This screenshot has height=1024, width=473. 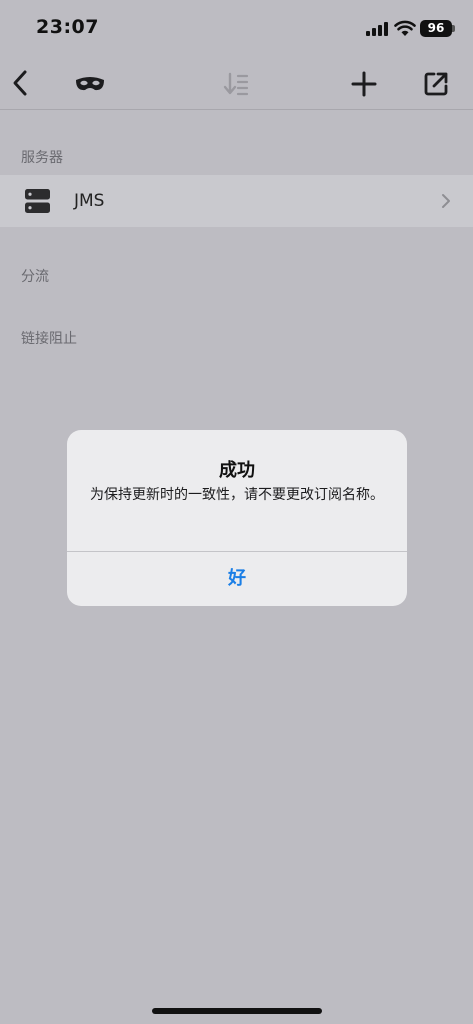 I want to click on chevron-left-icon, so click(x=20, y=83).